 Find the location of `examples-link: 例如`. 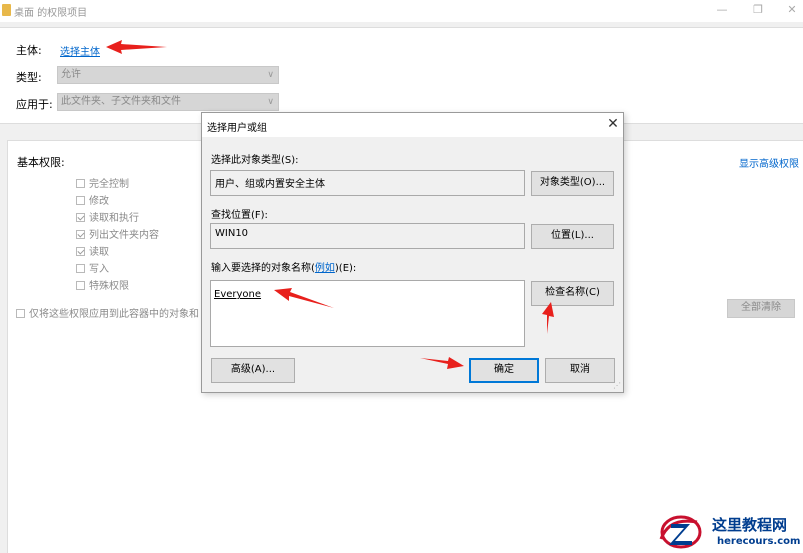

examples-link: 例如 is located at coordinates (325, 268).